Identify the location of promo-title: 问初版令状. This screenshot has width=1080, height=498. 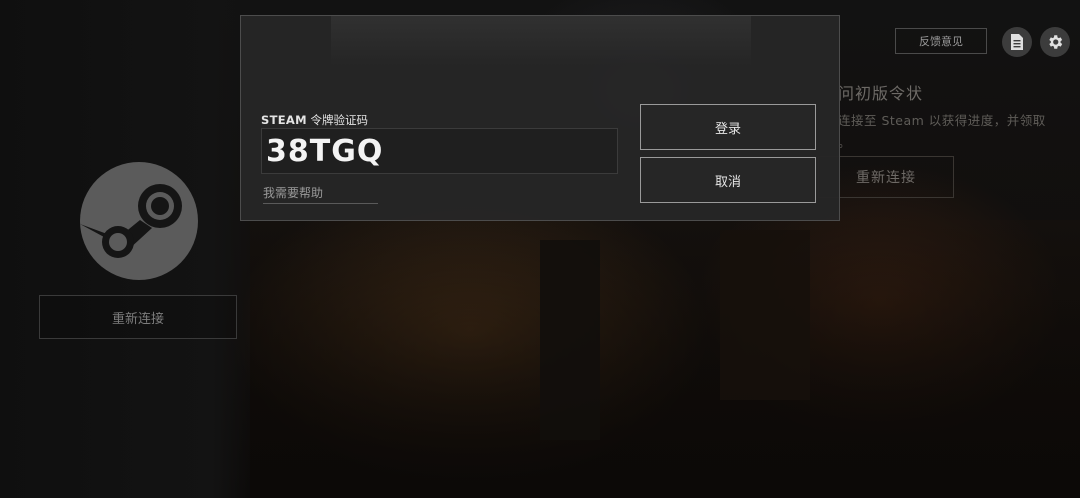
(881, 93).